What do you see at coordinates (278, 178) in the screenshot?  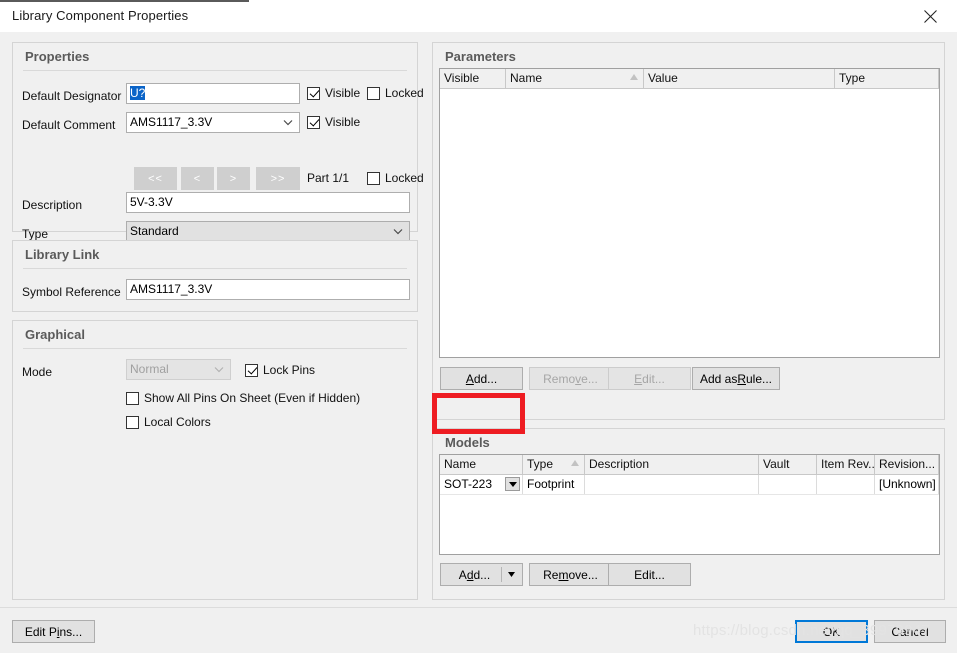 I see `part-last-button: >>` at bounding box center [278, 178].